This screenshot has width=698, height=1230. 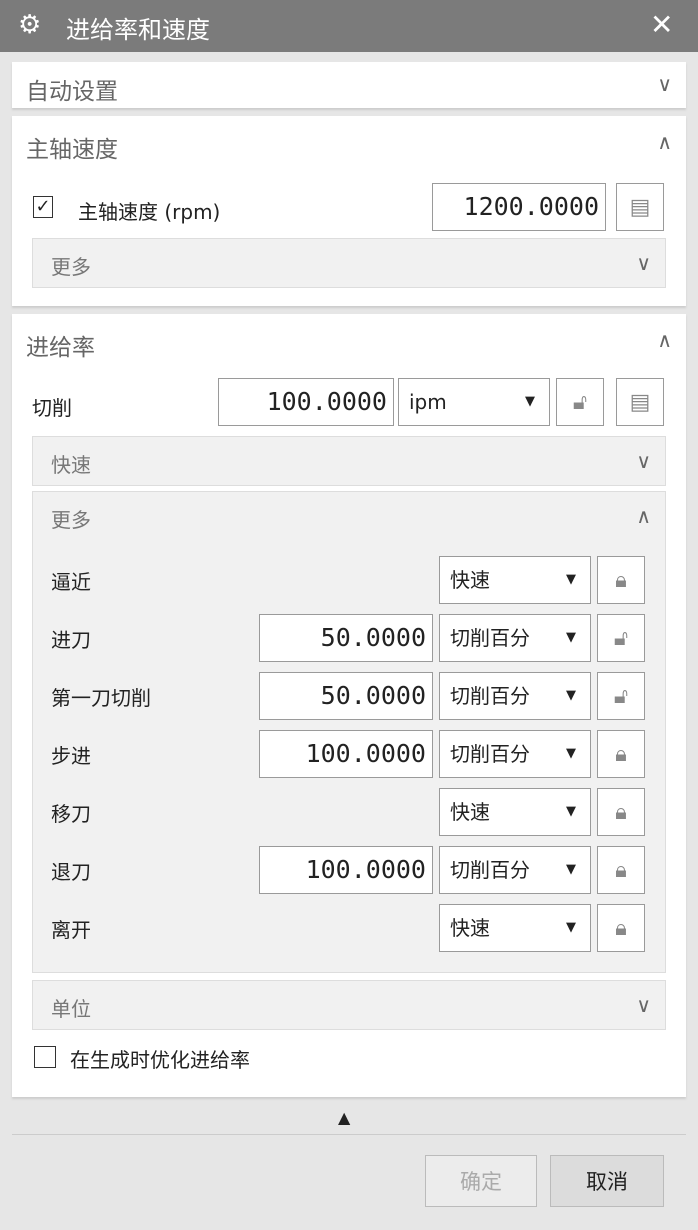 What do you see at coordinates (428, 402) in the screenshot?
I see `select-value: ipm` at bounding box center [428, 402].